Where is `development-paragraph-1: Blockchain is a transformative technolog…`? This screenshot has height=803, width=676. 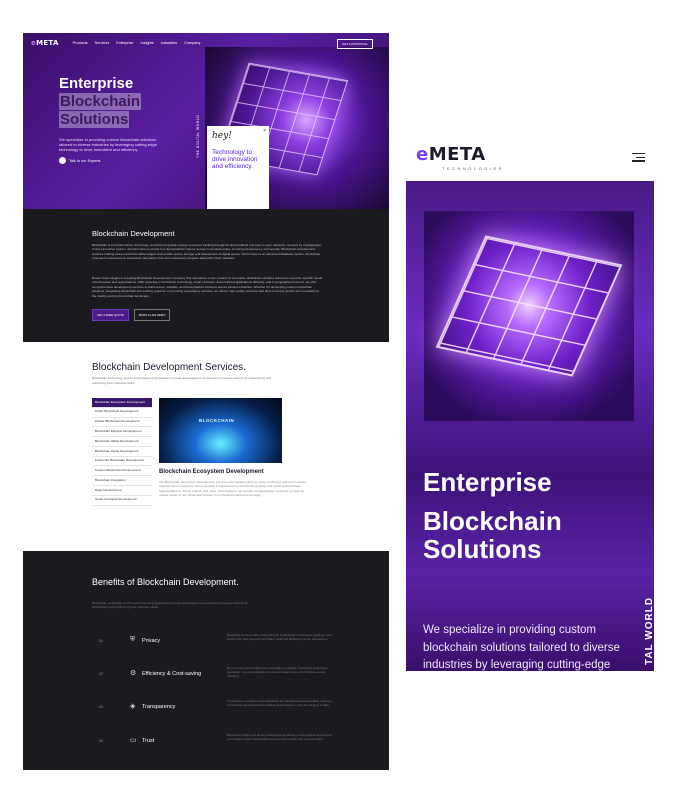 development-paragraph-1: Blockchain is a transformative technolog… is located at coordinates (207, 252).